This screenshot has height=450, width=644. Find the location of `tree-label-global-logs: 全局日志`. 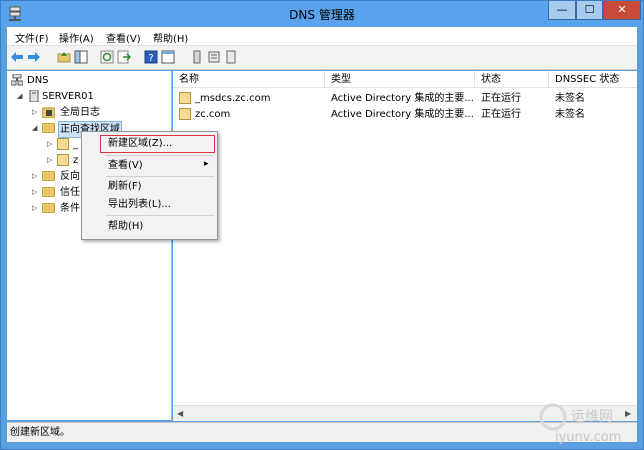

tree-label-global-logs: 全局日志 is located at coordinates (80, 112).